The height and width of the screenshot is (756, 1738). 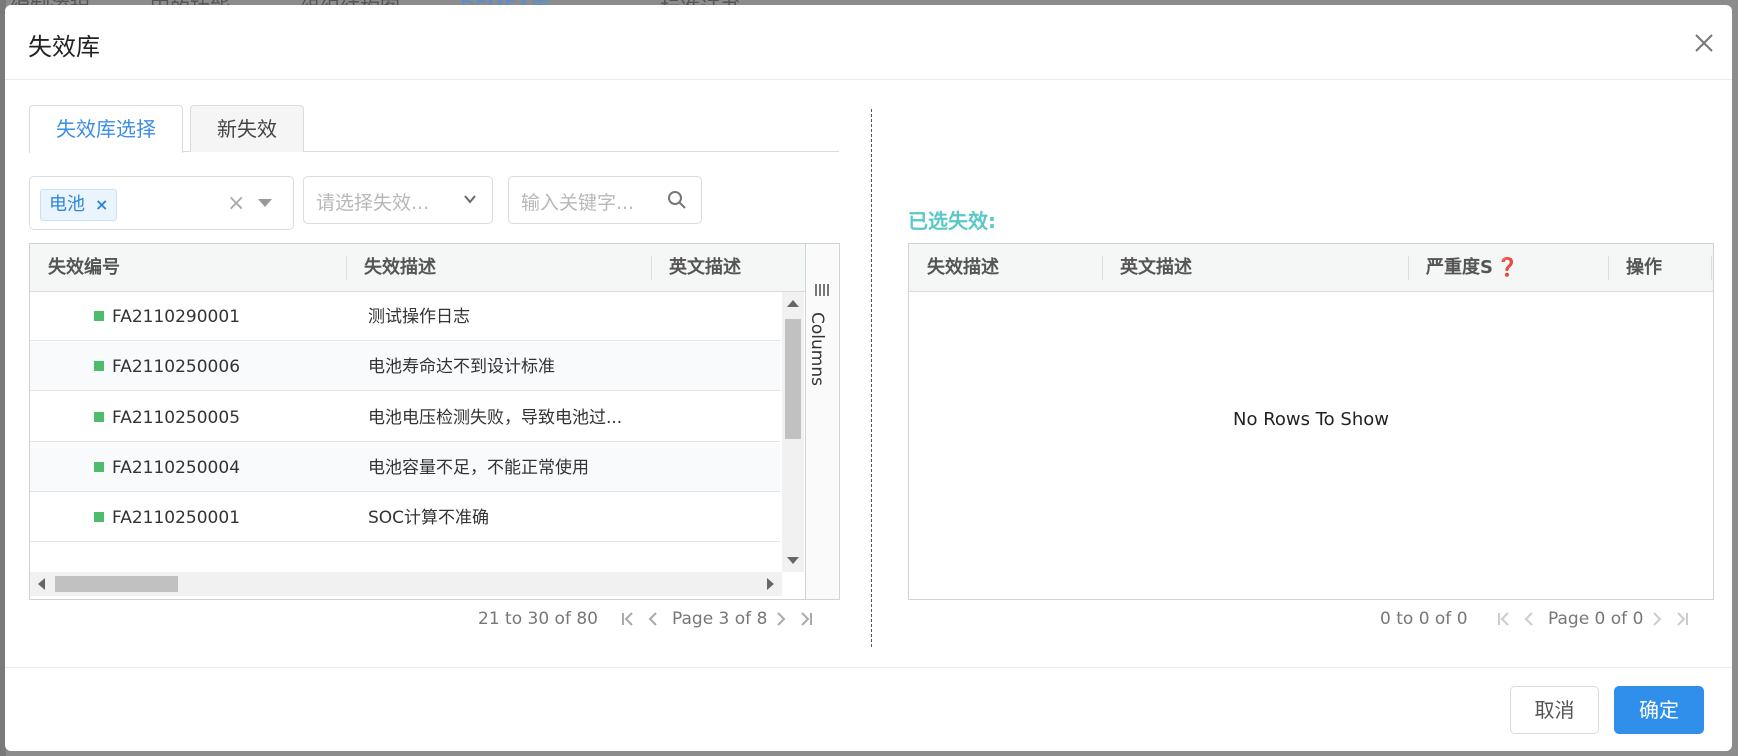 I want to click on failure-code: FA2110250004, so click(x=176, y=468).